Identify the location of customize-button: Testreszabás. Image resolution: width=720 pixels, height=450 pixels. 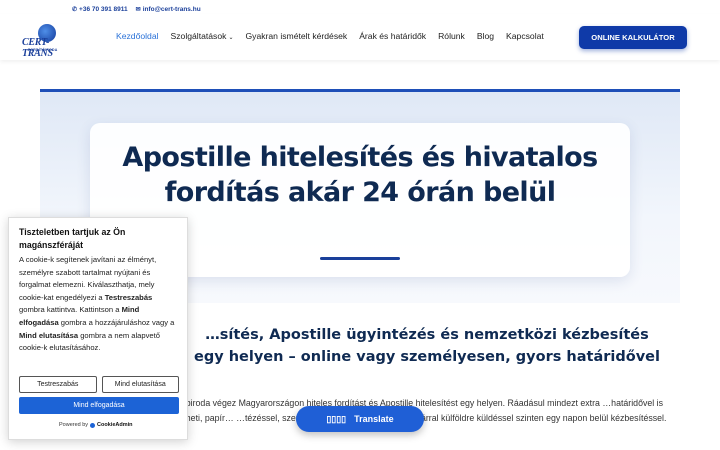
(58, 384).